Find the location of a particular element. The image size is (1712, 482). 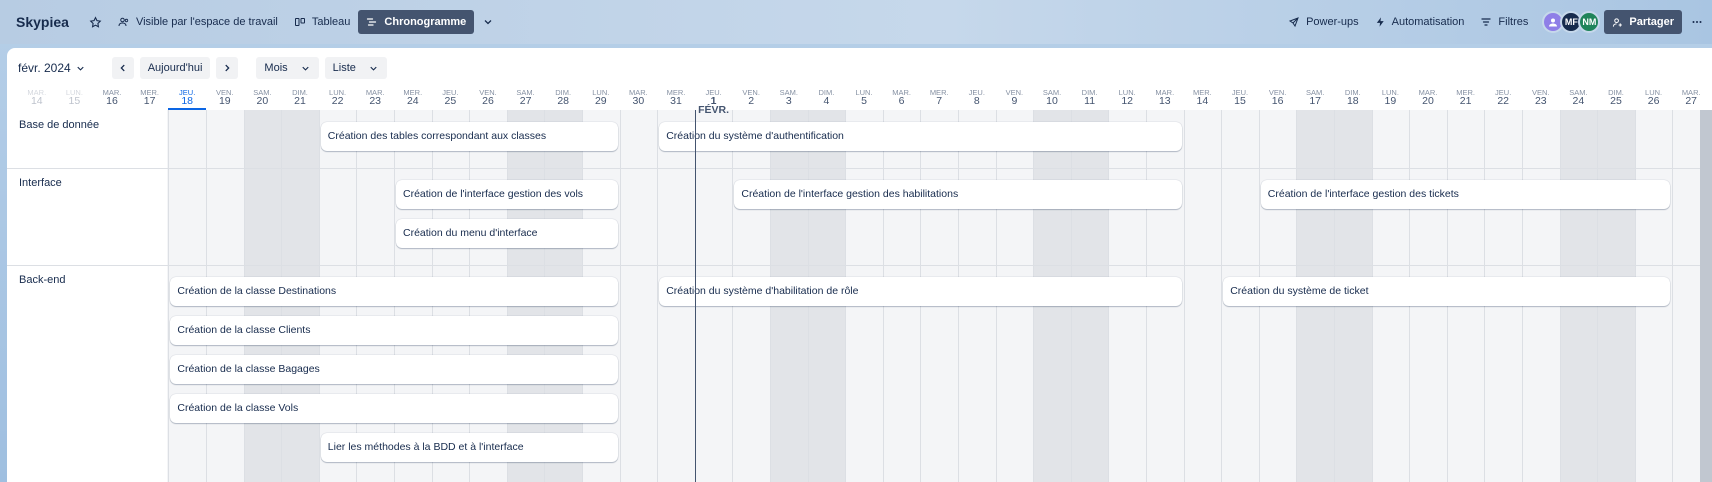

today-button: Aujourd'hui is located at coordinates (175, 68).